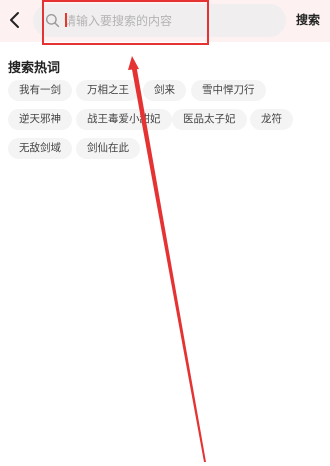 Image resolution: width=330 pixels, height=466 pixels. Describe the element at coordinates (108, 148) in the screenshot. I see `hot-search-chip: 剑仙在此` at that location.